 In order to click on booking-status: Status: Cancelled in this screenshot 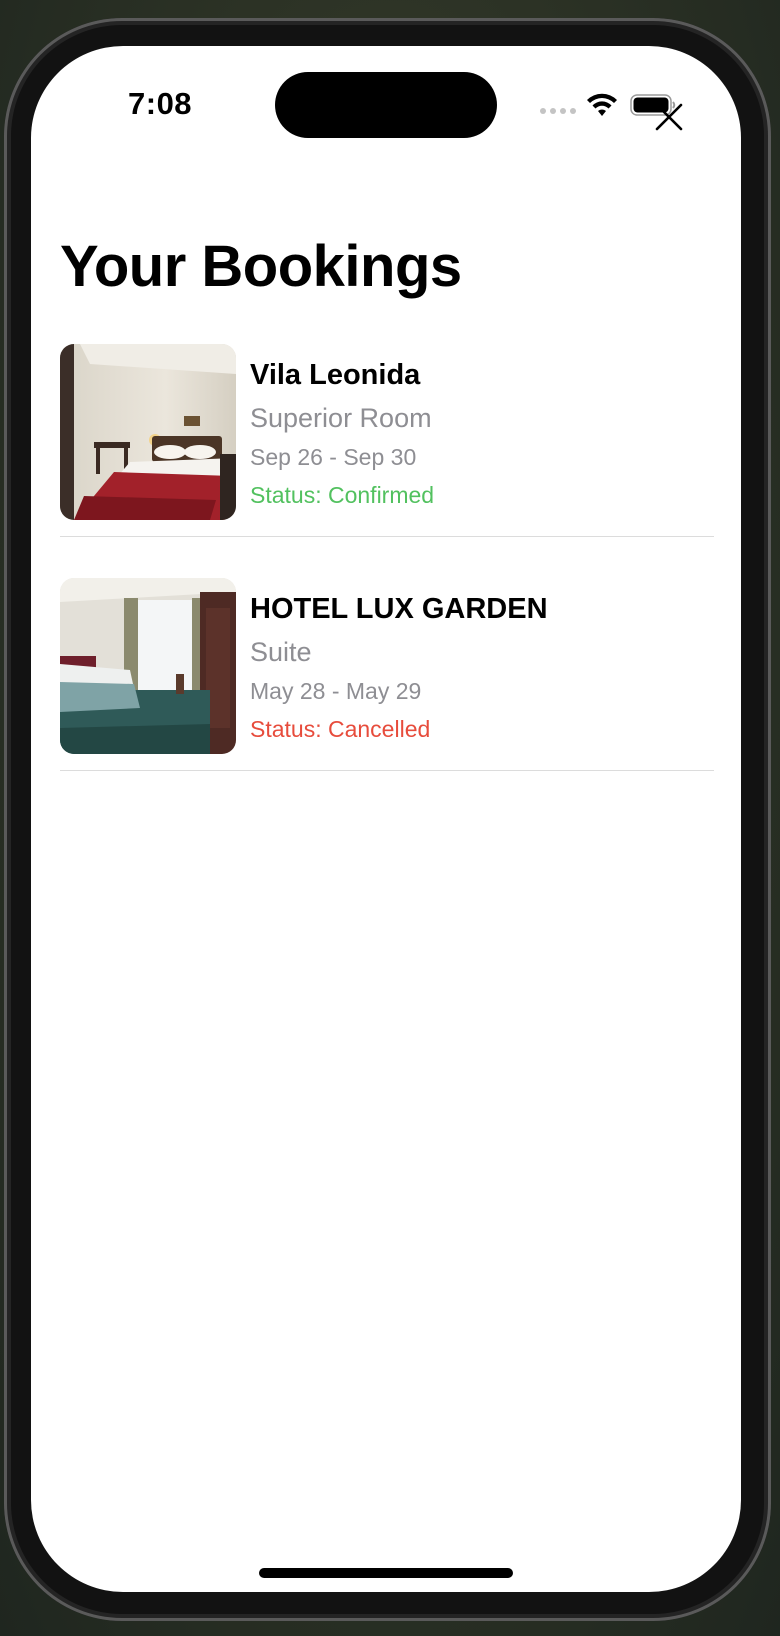, I will do `click(340, 729)`.